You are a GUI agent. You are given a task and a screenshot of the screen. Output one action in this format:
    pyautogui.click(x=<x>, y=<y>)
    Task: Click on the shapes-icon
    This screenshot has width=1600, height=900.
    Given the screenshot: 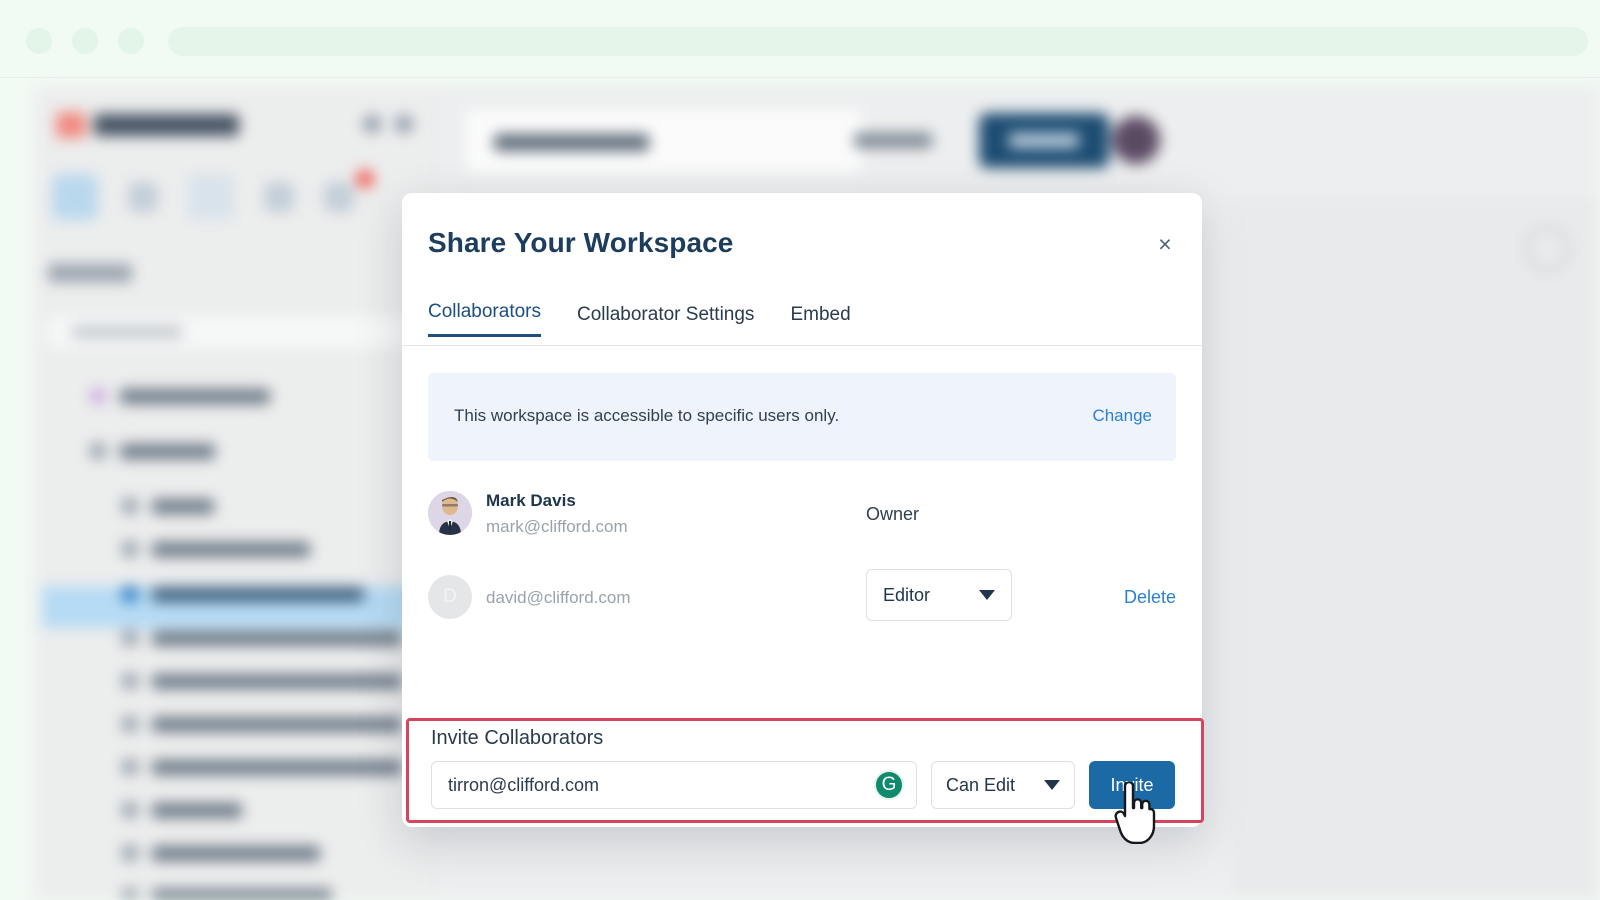 What is the action you would take?
    pyautogui.click(x=211, y=197)
    